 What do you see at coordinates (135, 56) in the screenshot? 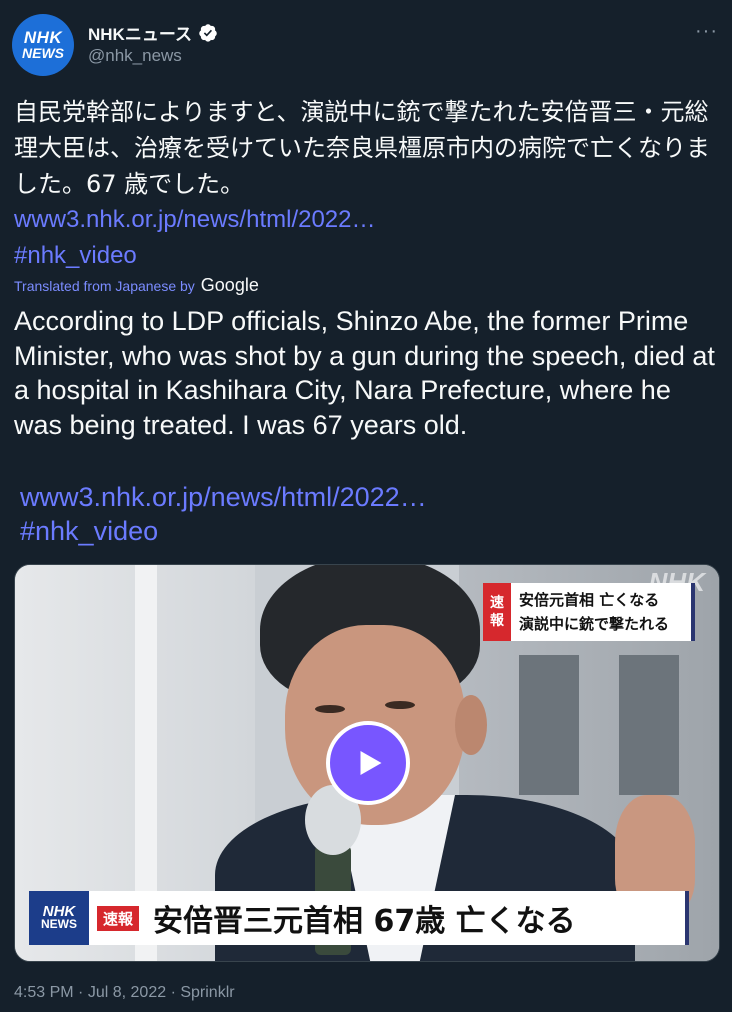
I see `handle: @nhk_news` at bounding box center [135, 56].